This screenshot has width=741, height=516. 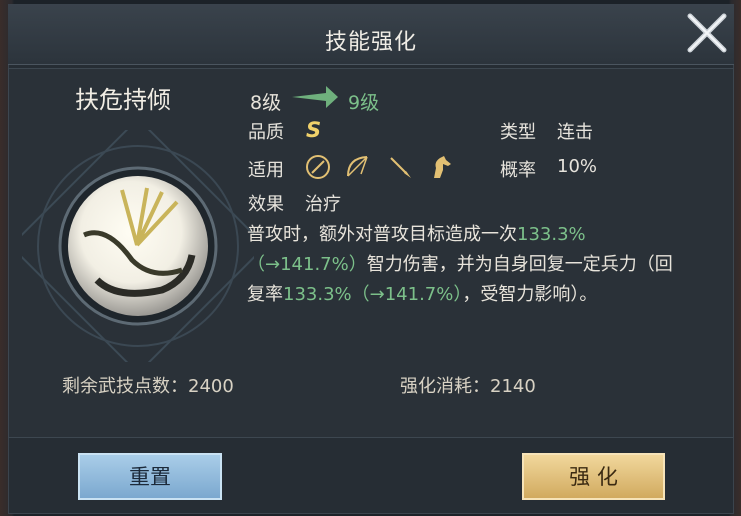 What do you see at coordinates (323, 204) in the screenshot?
I see `effect-value: 治疗` at bounding box center [323, 204].